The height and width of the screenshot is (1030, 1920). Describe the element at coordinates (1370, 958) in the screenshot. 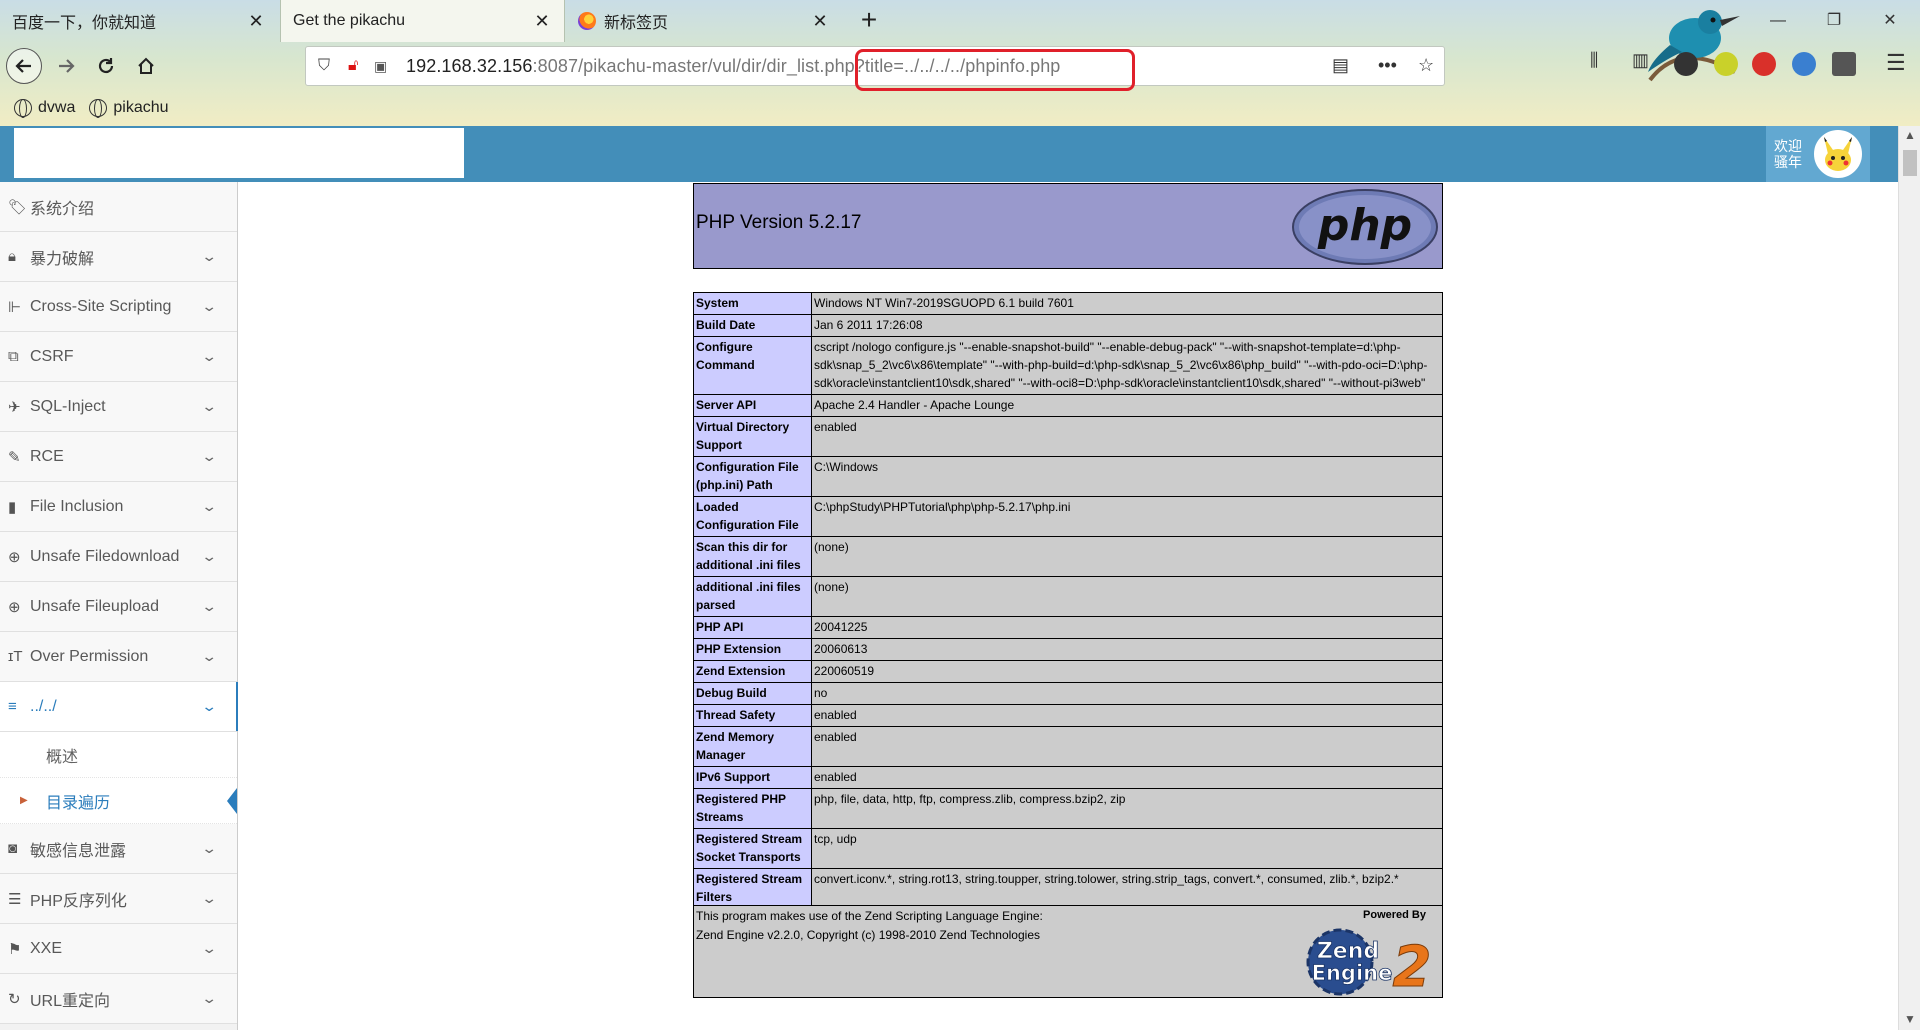

I see `zend-engine-logo-icon: Zend Engine 2` at that location.